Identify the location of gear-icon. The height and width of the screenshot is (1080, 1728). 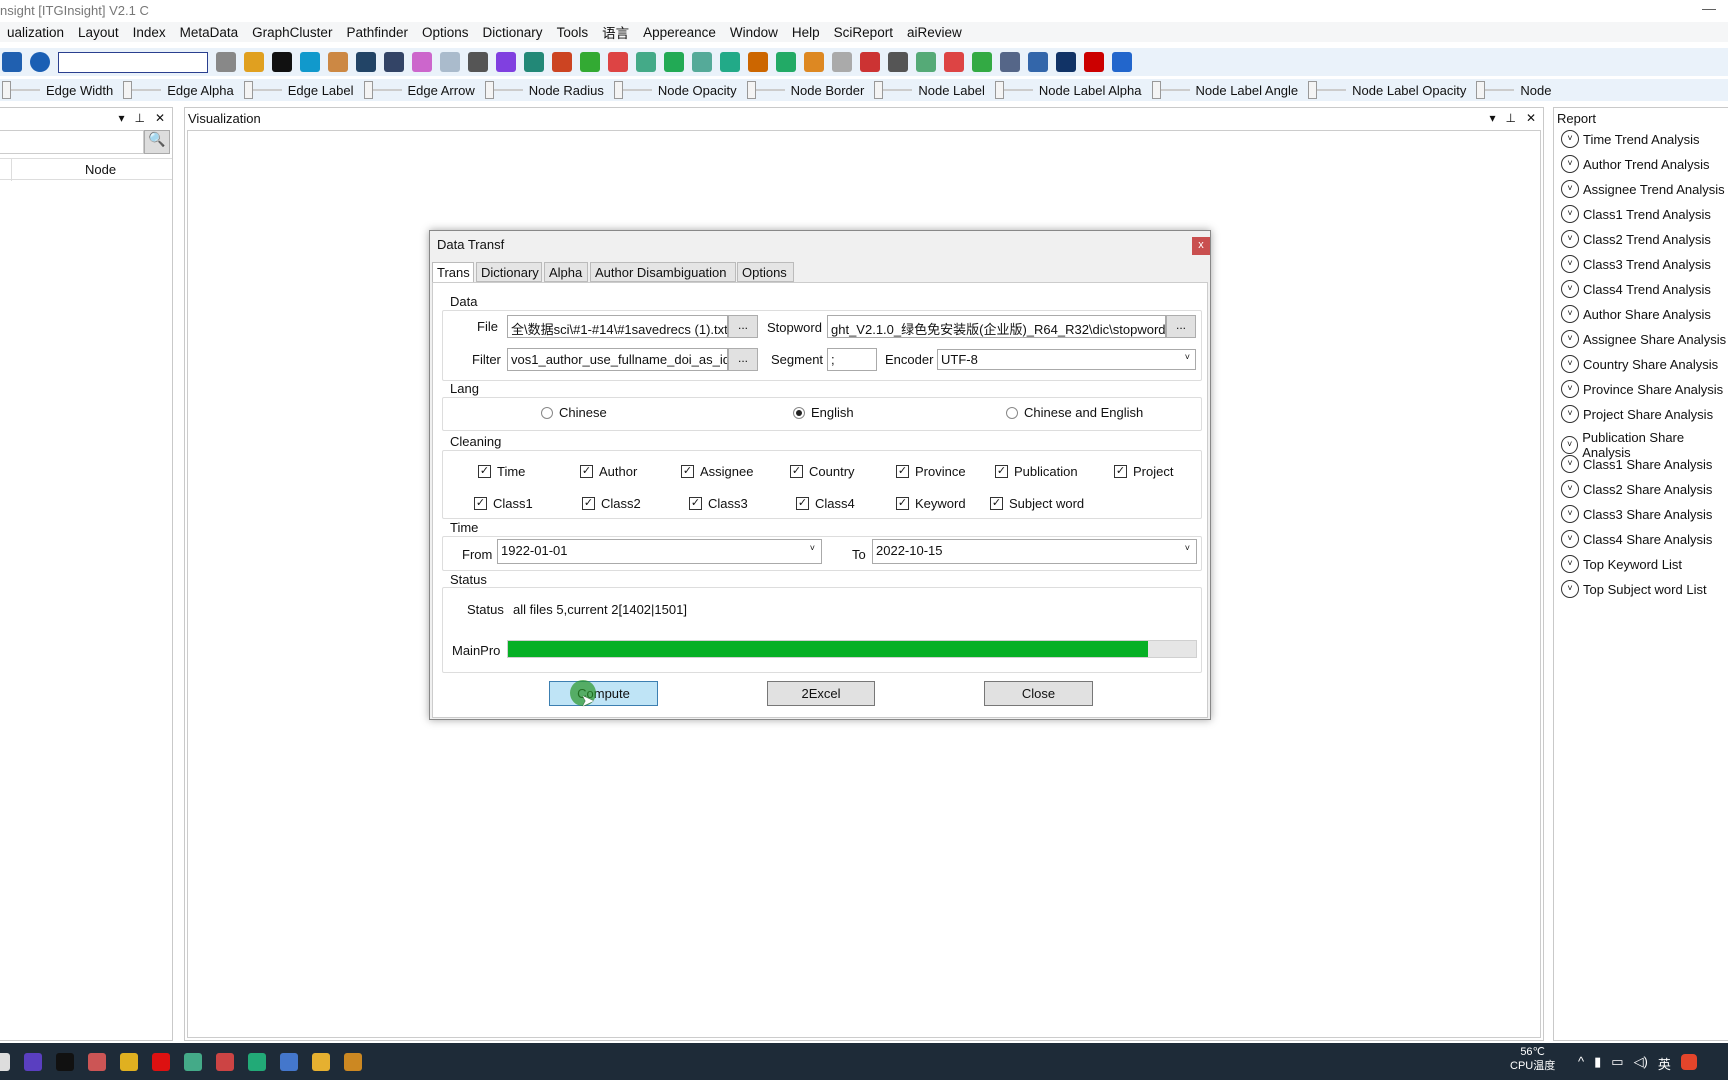
(814, 62).